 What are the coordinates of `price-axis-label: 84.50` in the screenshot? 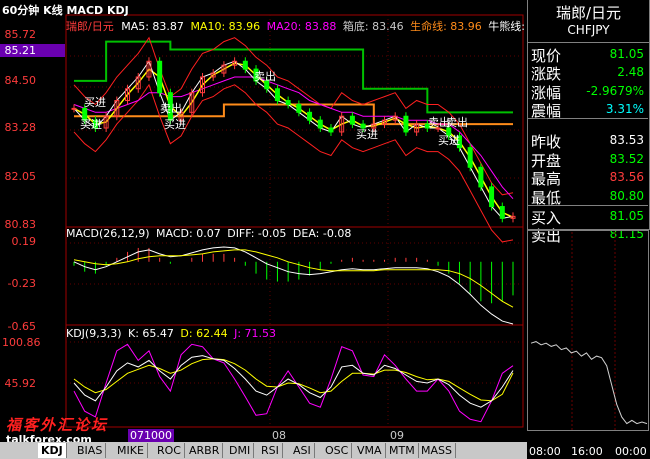 It's located at (20, 80).